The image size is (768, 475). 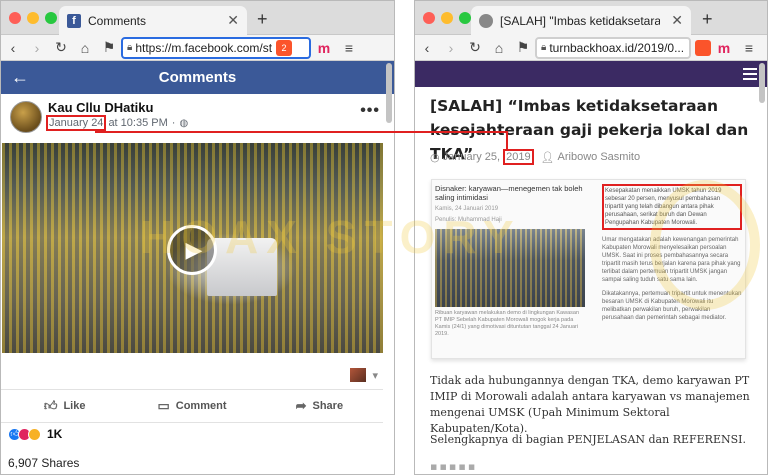 I want to click on share-arrow-icon: ➦, so click(x=301, y=405).